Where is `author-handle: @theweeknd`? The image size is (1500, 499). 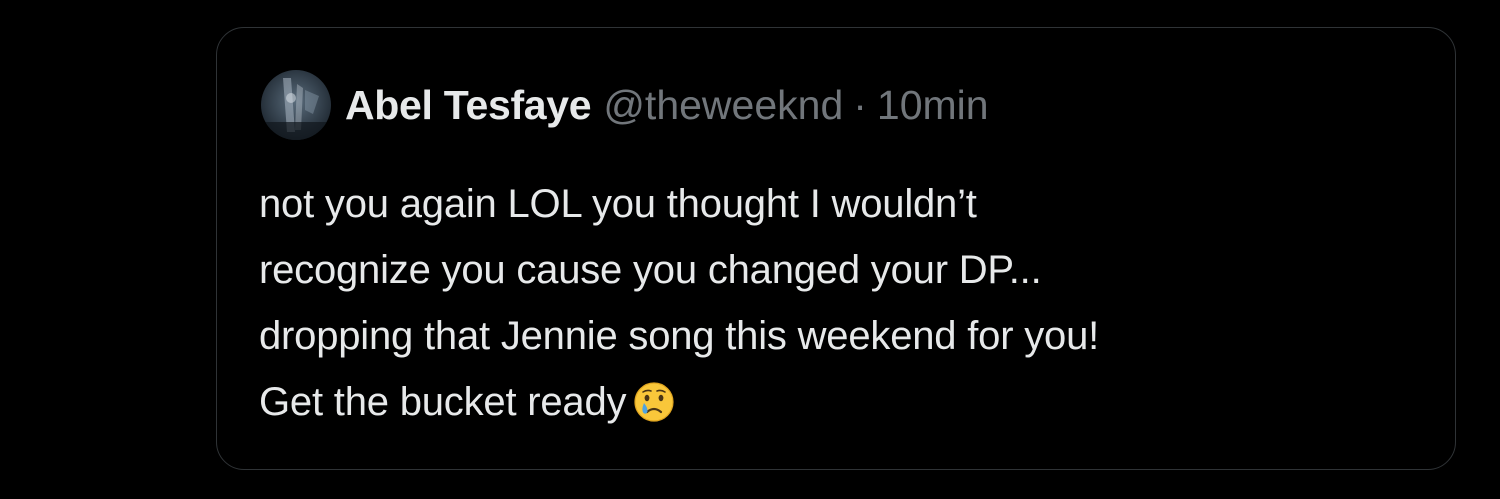
author-handle: @theweeknd is located at coordinates (723, 105).